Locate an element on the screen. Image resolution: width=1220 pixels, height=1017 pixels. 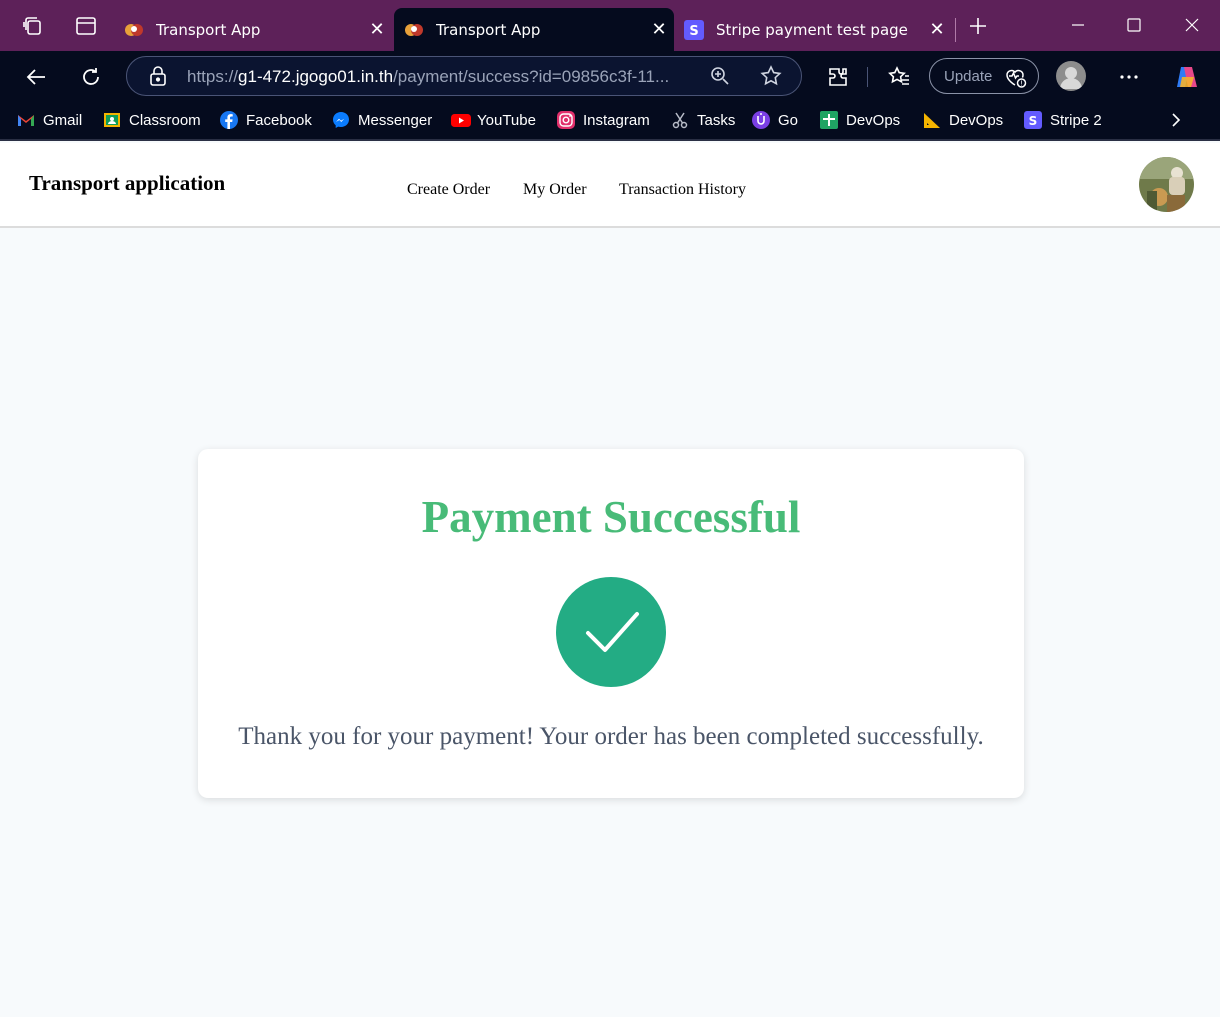
bookmark-devops: DevOps is located at coordinates (860, 120).